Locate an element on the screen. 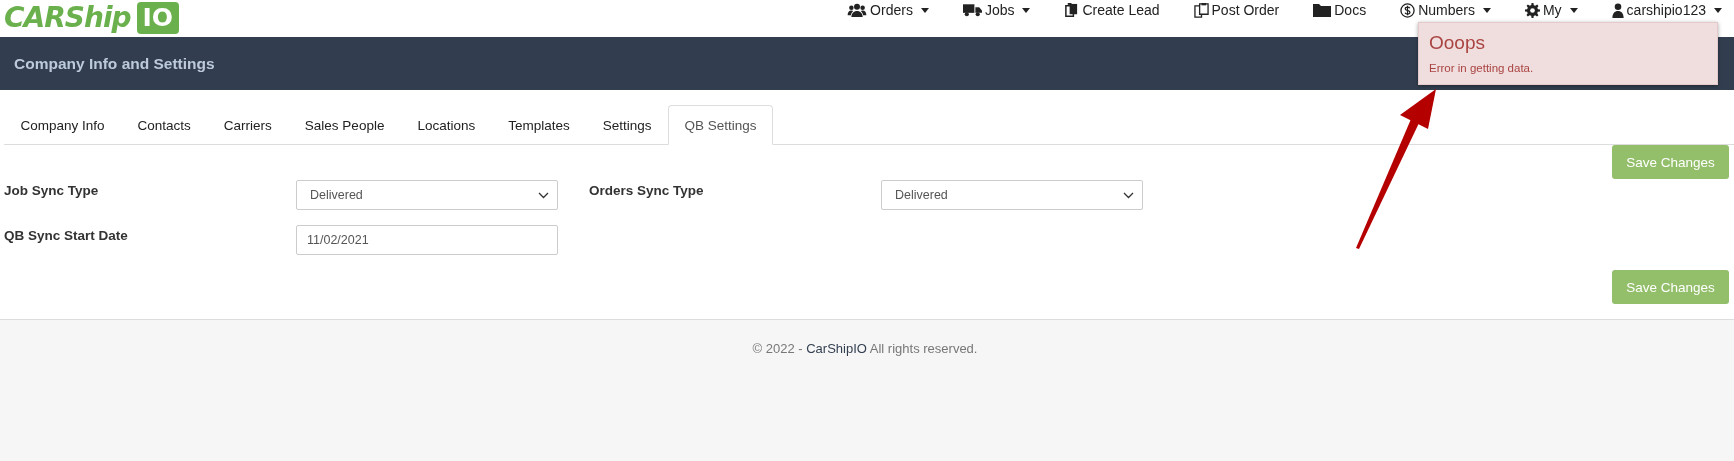 This screenshot has height=461, width=1734. nav-link: Docs is located at coordinates (1340, 10).